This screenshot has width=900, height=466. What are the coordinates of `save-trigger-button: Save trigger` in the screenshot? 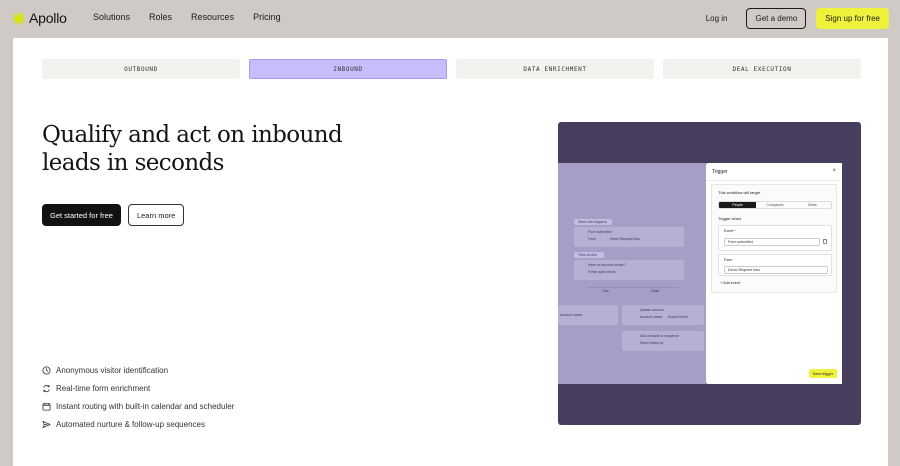 It's located at (822, 373).